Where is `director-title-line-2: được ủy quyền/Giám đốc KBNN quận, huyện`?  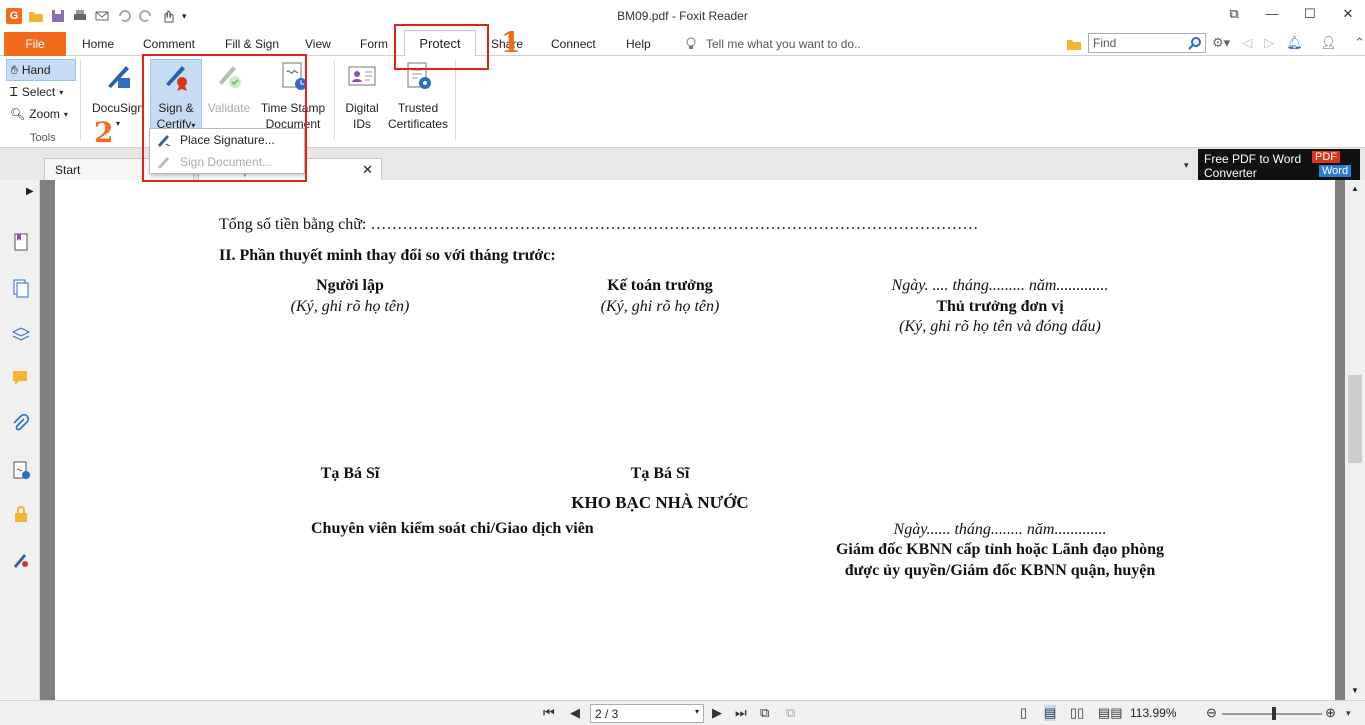 director-title-line-2: được ủy quyền/Giám đốc KBNN quận, huyện is located at coordinates (1000, 570).